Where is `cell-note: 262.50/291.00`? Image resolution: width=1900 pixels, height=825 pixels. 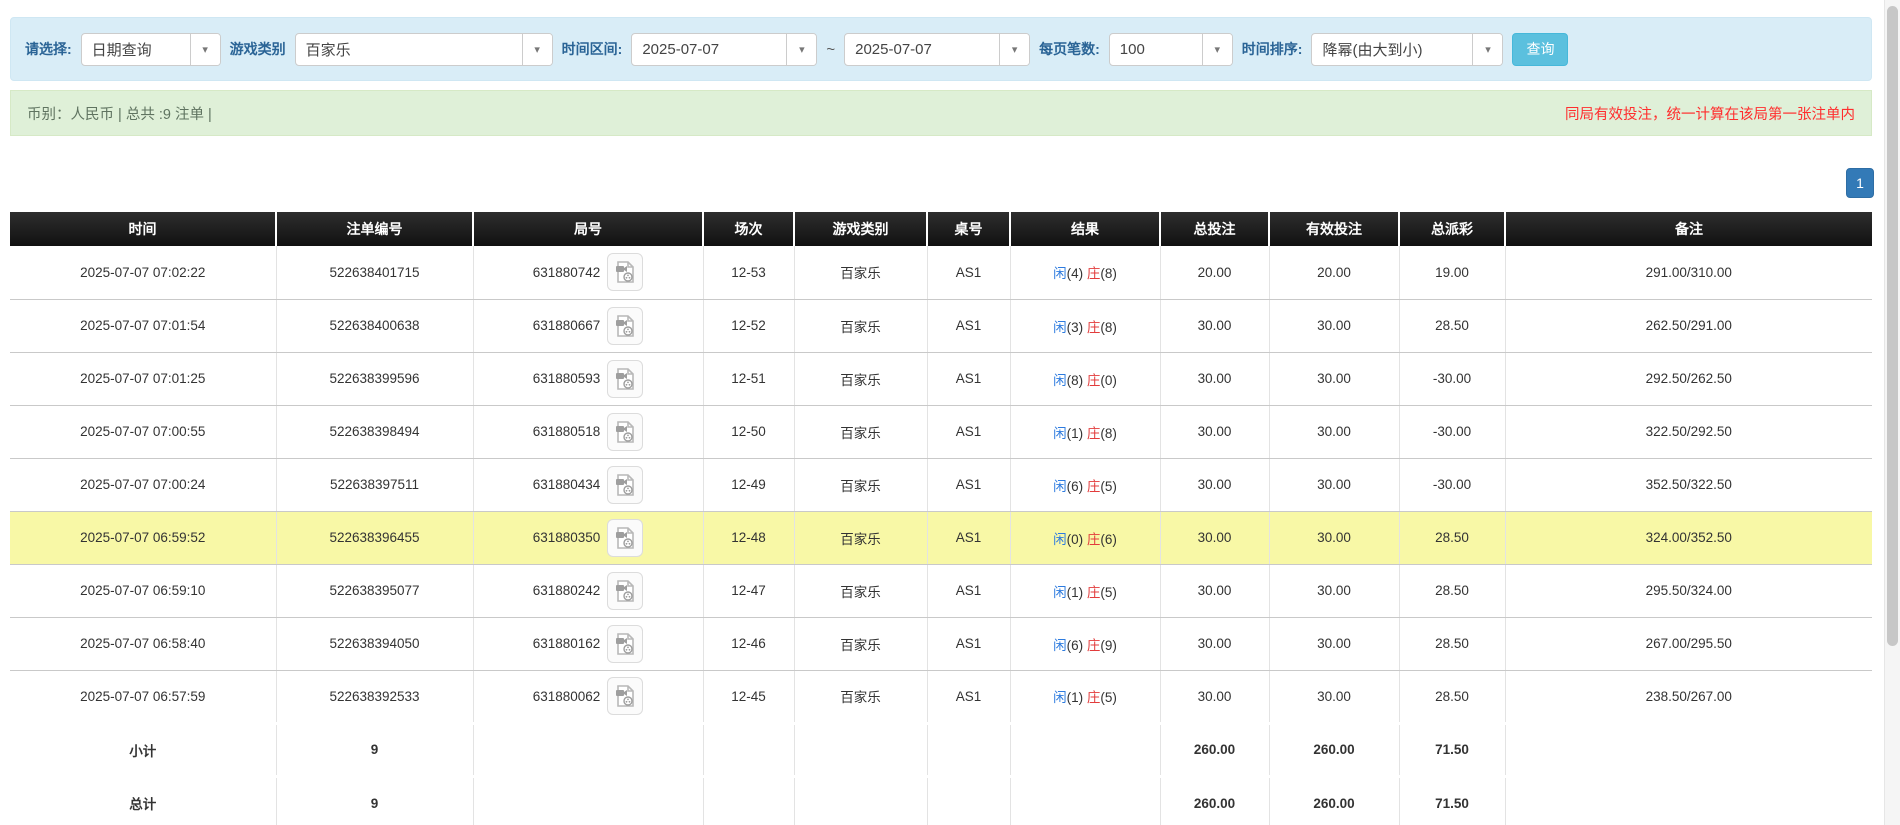 cell-note: 262.50/291.00 is located at coordinates (1688, 326).